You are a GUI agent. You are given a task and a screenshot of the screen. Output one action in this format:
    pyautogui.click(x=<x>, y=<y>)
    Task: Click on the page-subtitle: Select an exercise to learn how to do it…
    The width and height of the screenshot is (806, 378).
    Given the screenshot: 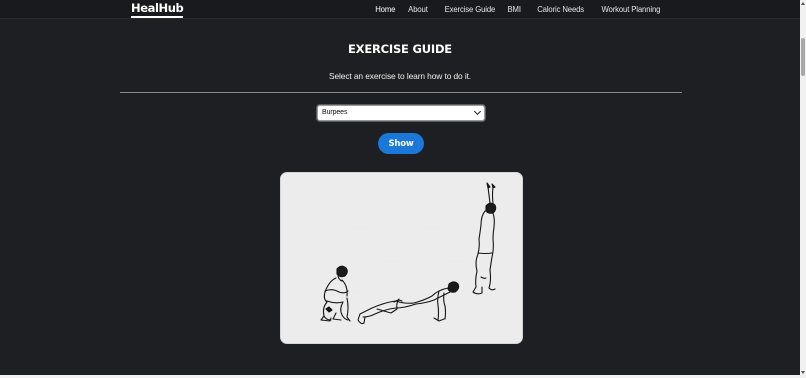 What is the action you would take?
    pyautogui.click(x=400, y=76)
    